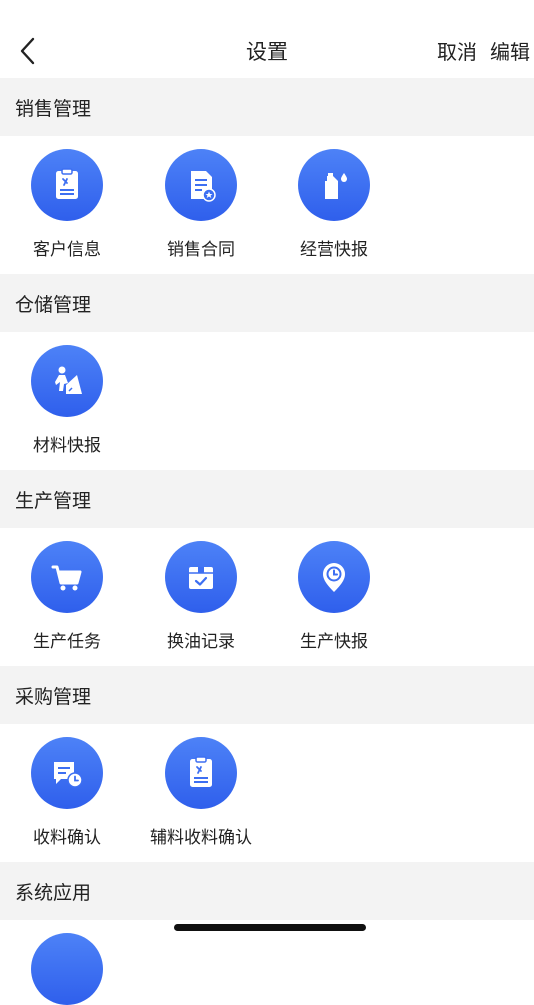  Describe the element at coordinates (201, 250) in the screenshot. I see `app-label: 销售合同` at that location.